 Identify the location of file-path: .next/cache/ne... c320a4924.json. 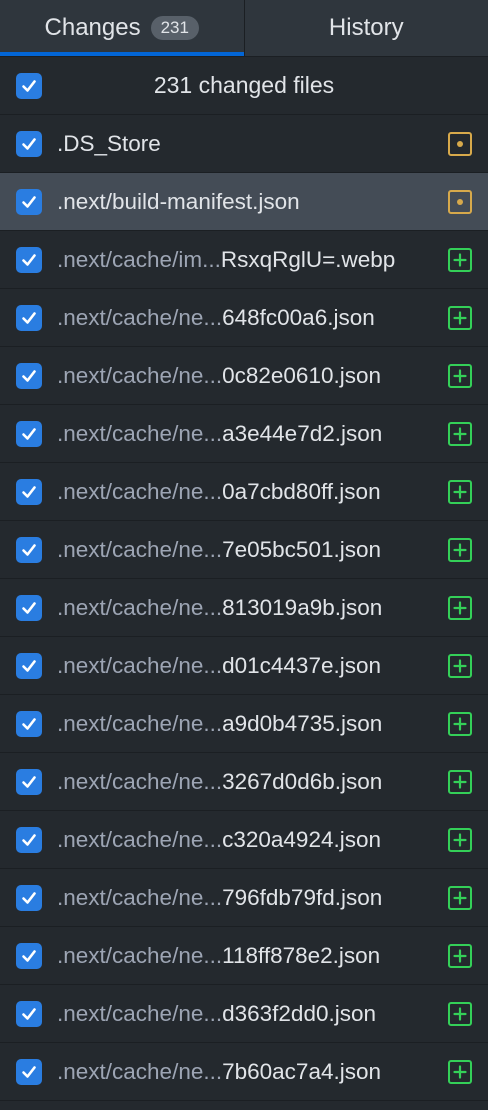
(248, 840).